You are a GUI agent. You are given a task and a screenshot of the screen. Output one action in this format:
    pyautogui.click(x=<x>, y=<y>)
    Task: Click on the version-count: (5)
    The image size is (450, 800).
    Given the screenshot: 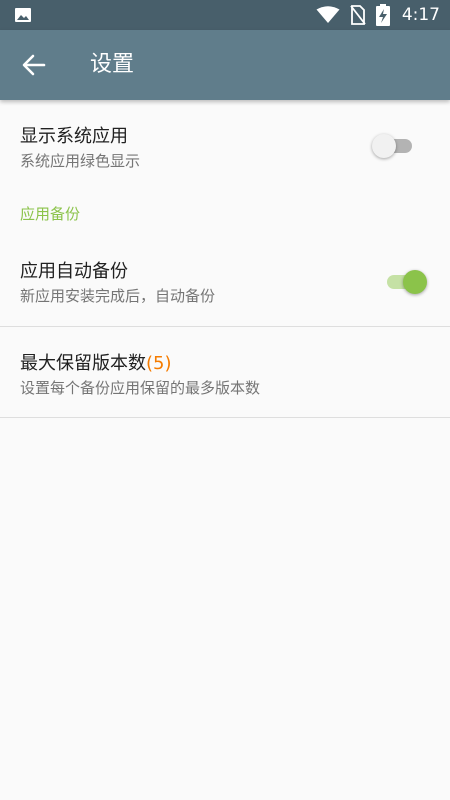 What is the action you would take?
    pyautogui.click(x=159, y=363)
    